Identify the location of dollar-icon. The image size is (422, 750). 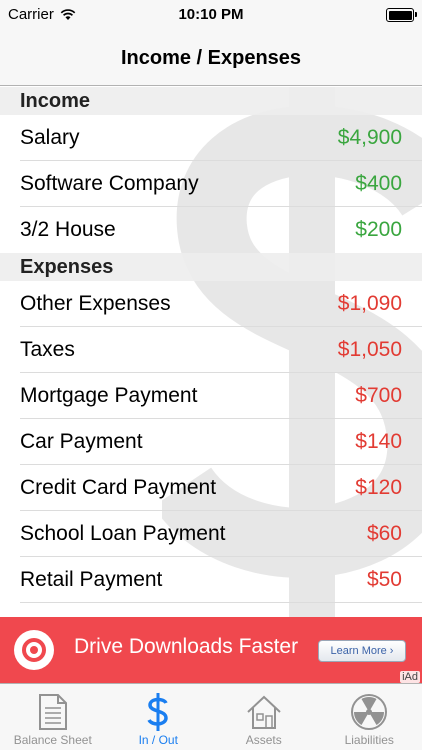
(158, 712).